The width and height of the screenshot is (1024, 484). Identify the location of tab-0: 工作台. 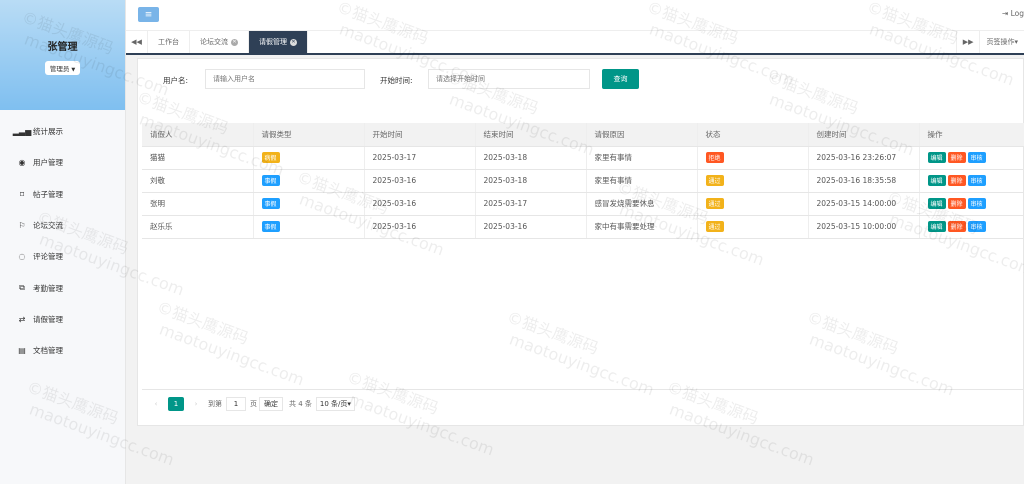
(169, 42).